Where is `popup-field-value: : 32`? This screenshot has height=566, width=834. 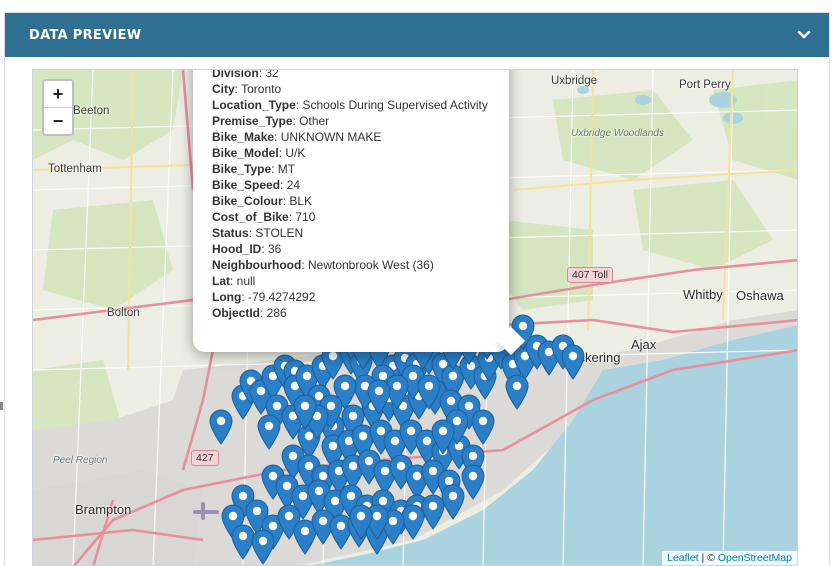
popup-field-value: : 32 is located at coordinates (268, 74).